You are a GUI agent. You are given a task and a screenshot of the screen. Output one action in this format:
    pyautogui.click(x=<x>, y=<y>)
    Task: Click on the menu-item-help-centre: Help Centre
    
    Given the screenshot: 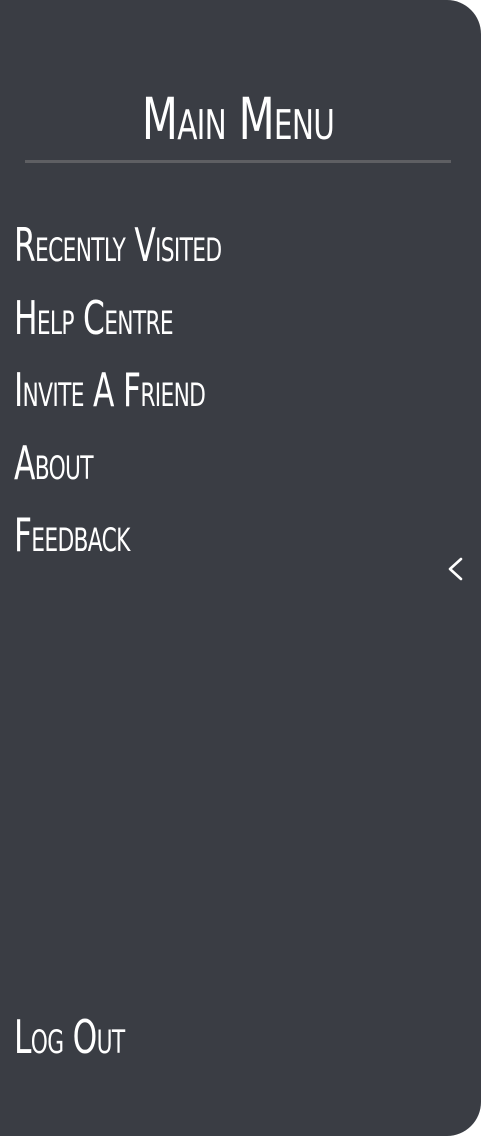 What is the action you would take?
    pyautogui.click(x=117, y=323)
    